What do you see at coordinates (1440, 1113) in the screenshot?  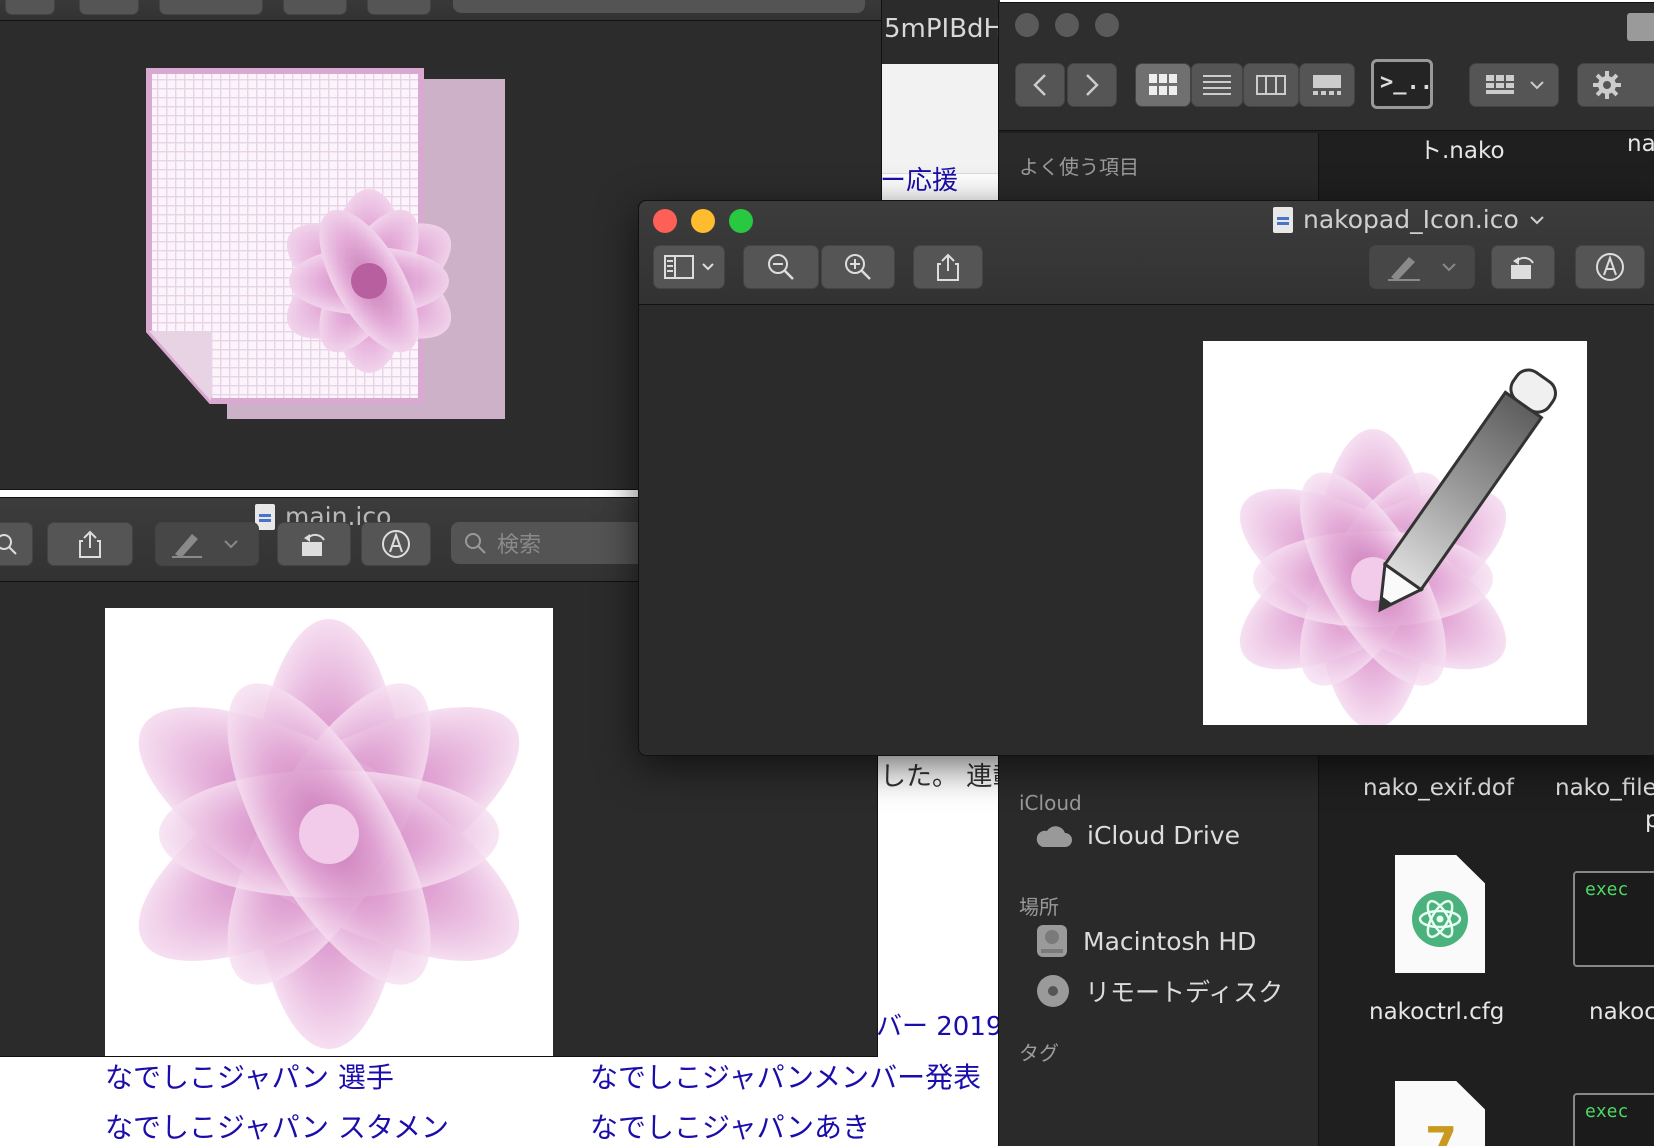 I see `archive-file-icon: 7` at bounding box center [1440, 1113].